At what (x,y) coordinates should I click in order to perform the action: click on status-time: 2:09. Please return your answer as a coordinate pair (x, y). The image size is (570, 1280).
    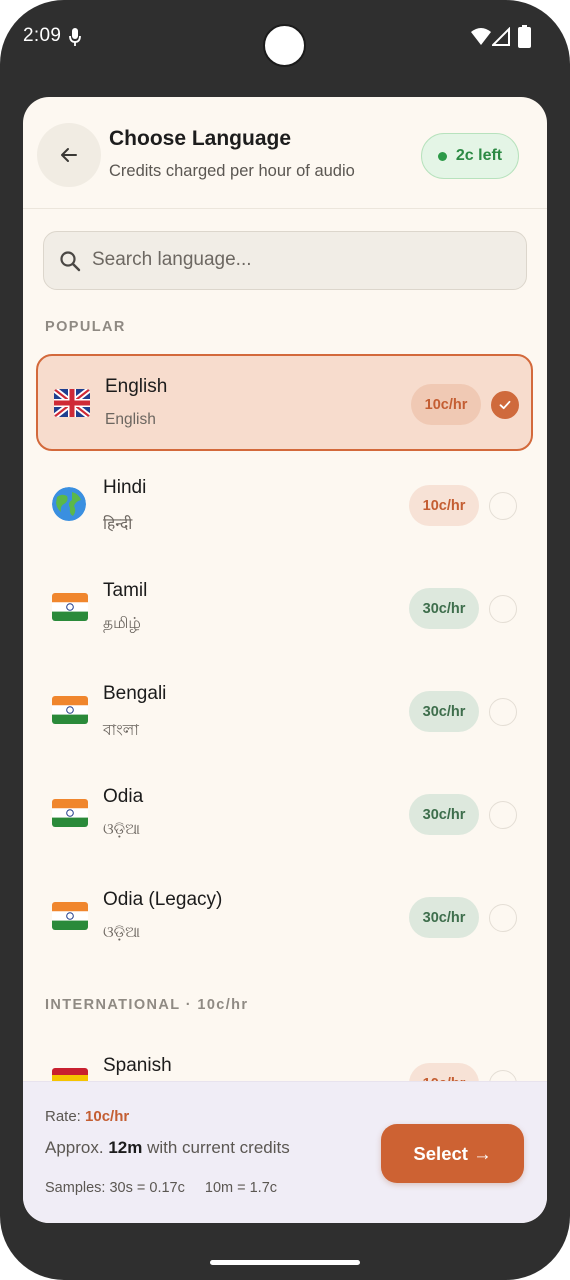
    Looking at the image, I should click on (42, 35).